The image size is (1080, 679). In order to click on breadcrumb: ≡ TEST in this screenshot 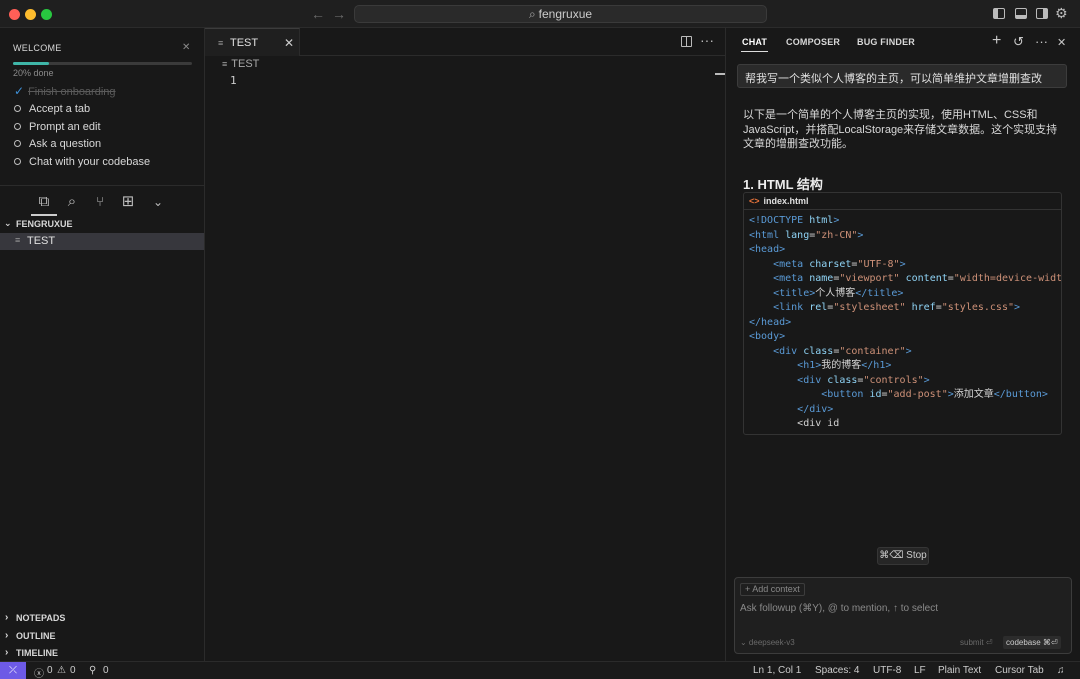, I will do `click(240, 64)`.